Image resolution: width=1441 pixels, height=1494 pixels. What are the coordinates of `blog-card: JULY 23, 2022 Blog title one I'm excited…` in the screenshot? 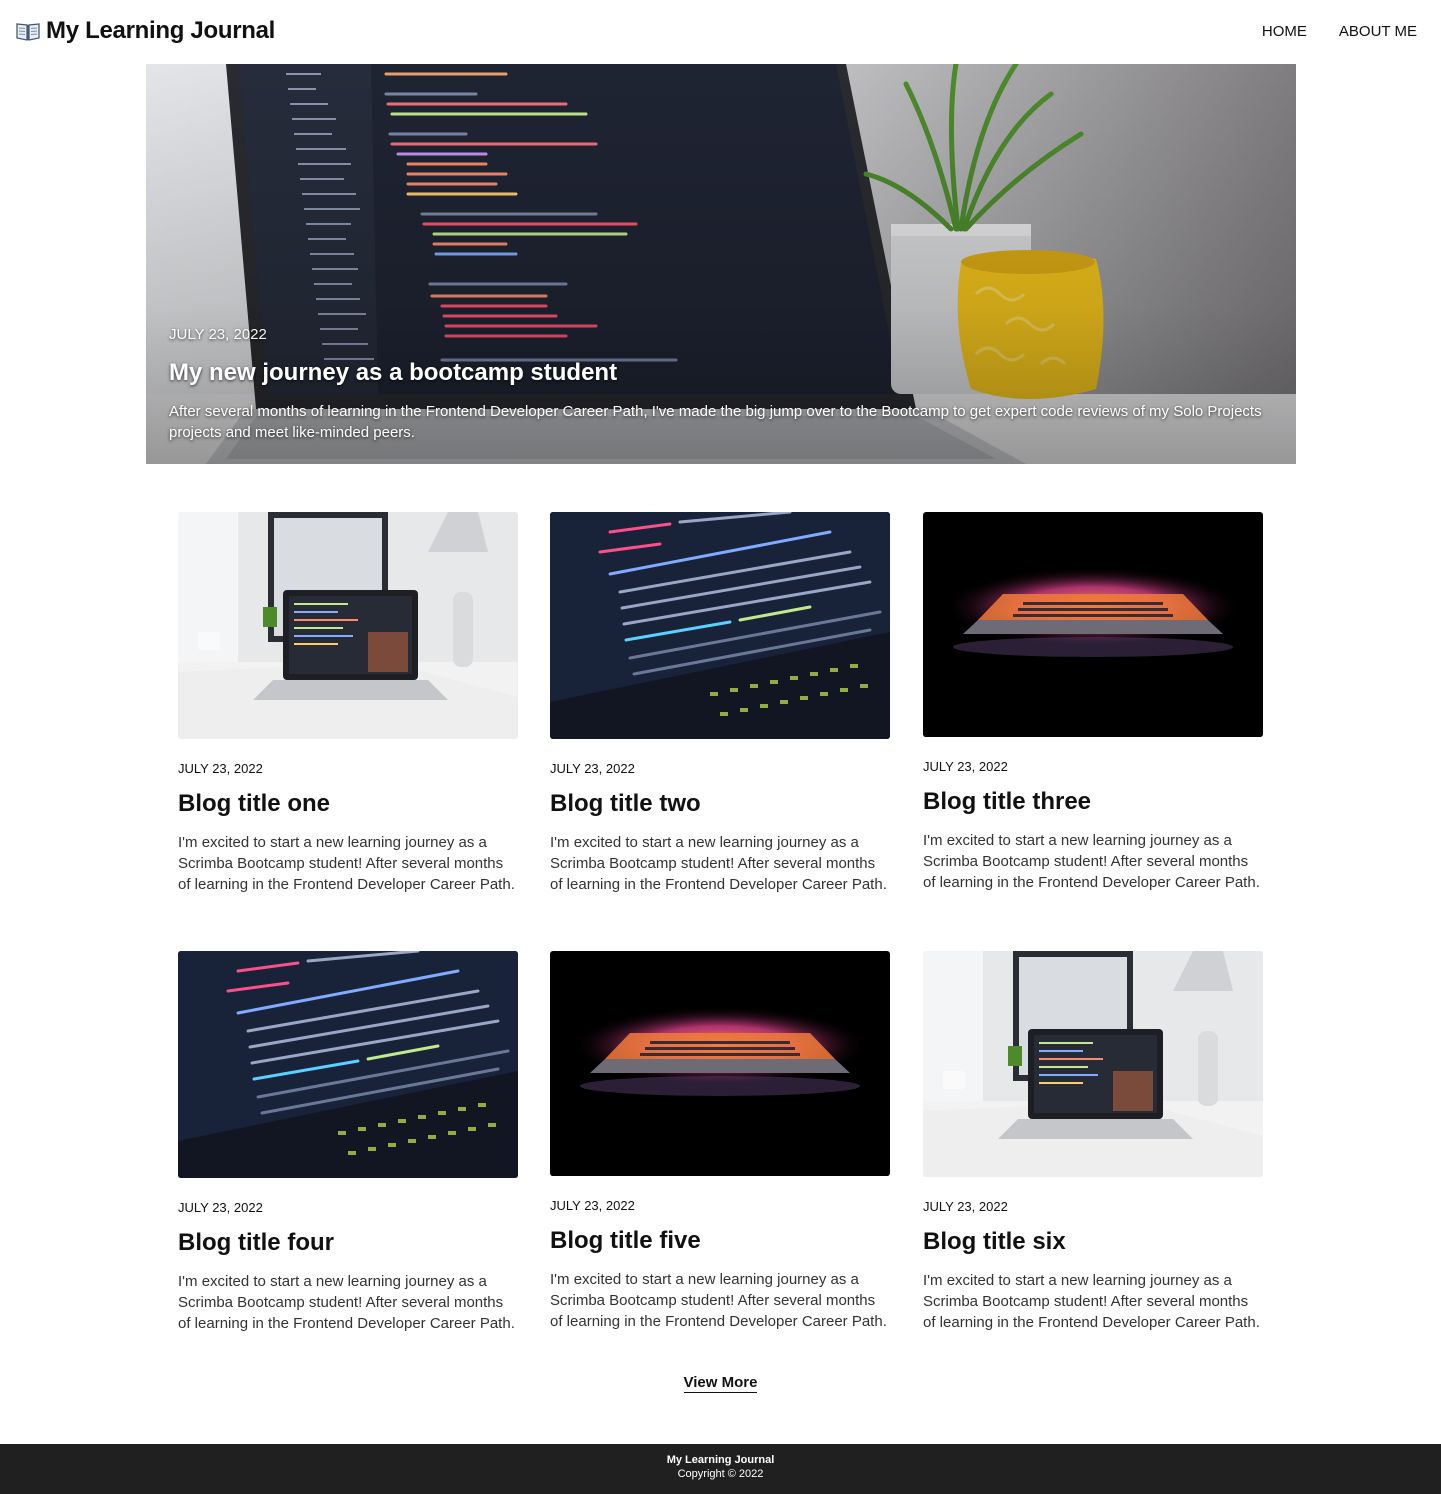 It's located at (348, 703).